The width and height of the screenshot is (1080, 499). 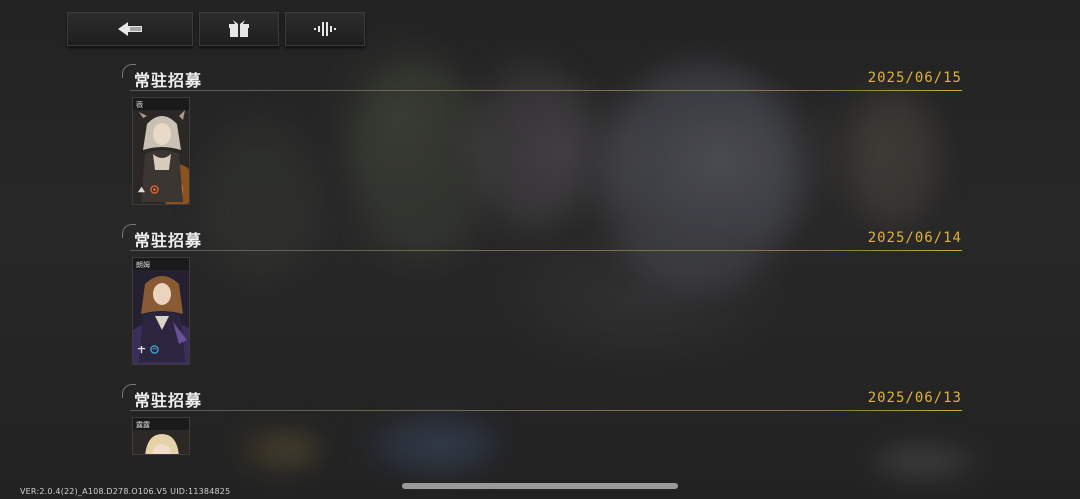 What do you see at coordinates (541, 417) in the screenshot?
I see `history-record: 常驻招募 2025/06/13 露露` at bounding box center [541, 417].